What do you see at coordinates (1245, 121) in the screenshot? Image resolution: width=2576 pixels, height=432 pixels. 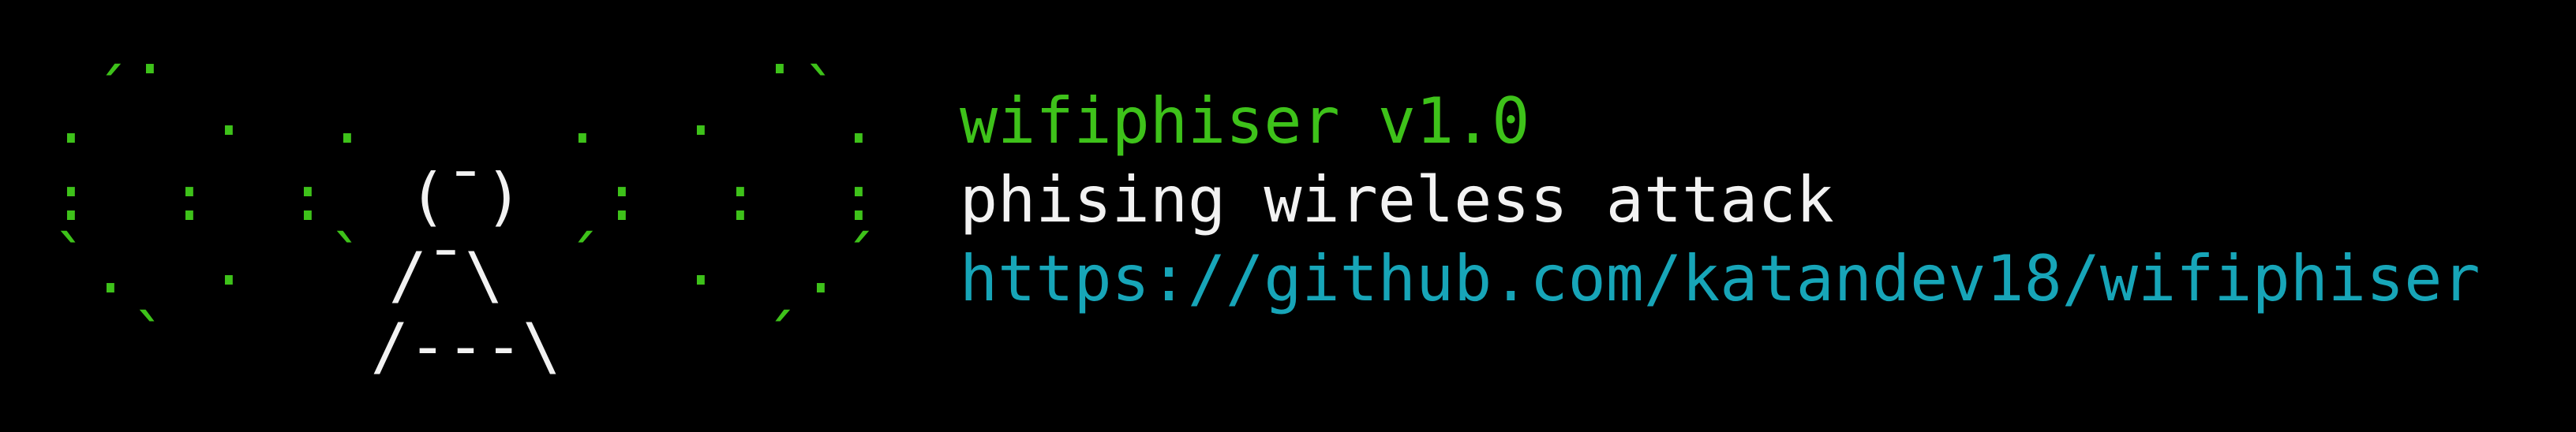 I see `tool-title: wifiphiser v1.0` at bounding box center [1245, 121].